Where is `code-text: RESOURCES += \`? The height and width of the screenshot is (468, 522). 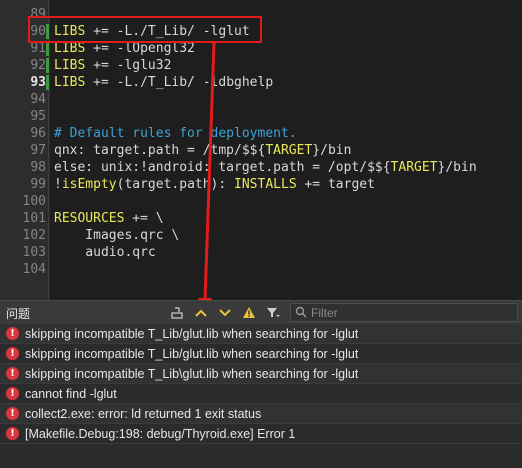 code-text: RESOURCES += \ is located at coordinates (109, 218).